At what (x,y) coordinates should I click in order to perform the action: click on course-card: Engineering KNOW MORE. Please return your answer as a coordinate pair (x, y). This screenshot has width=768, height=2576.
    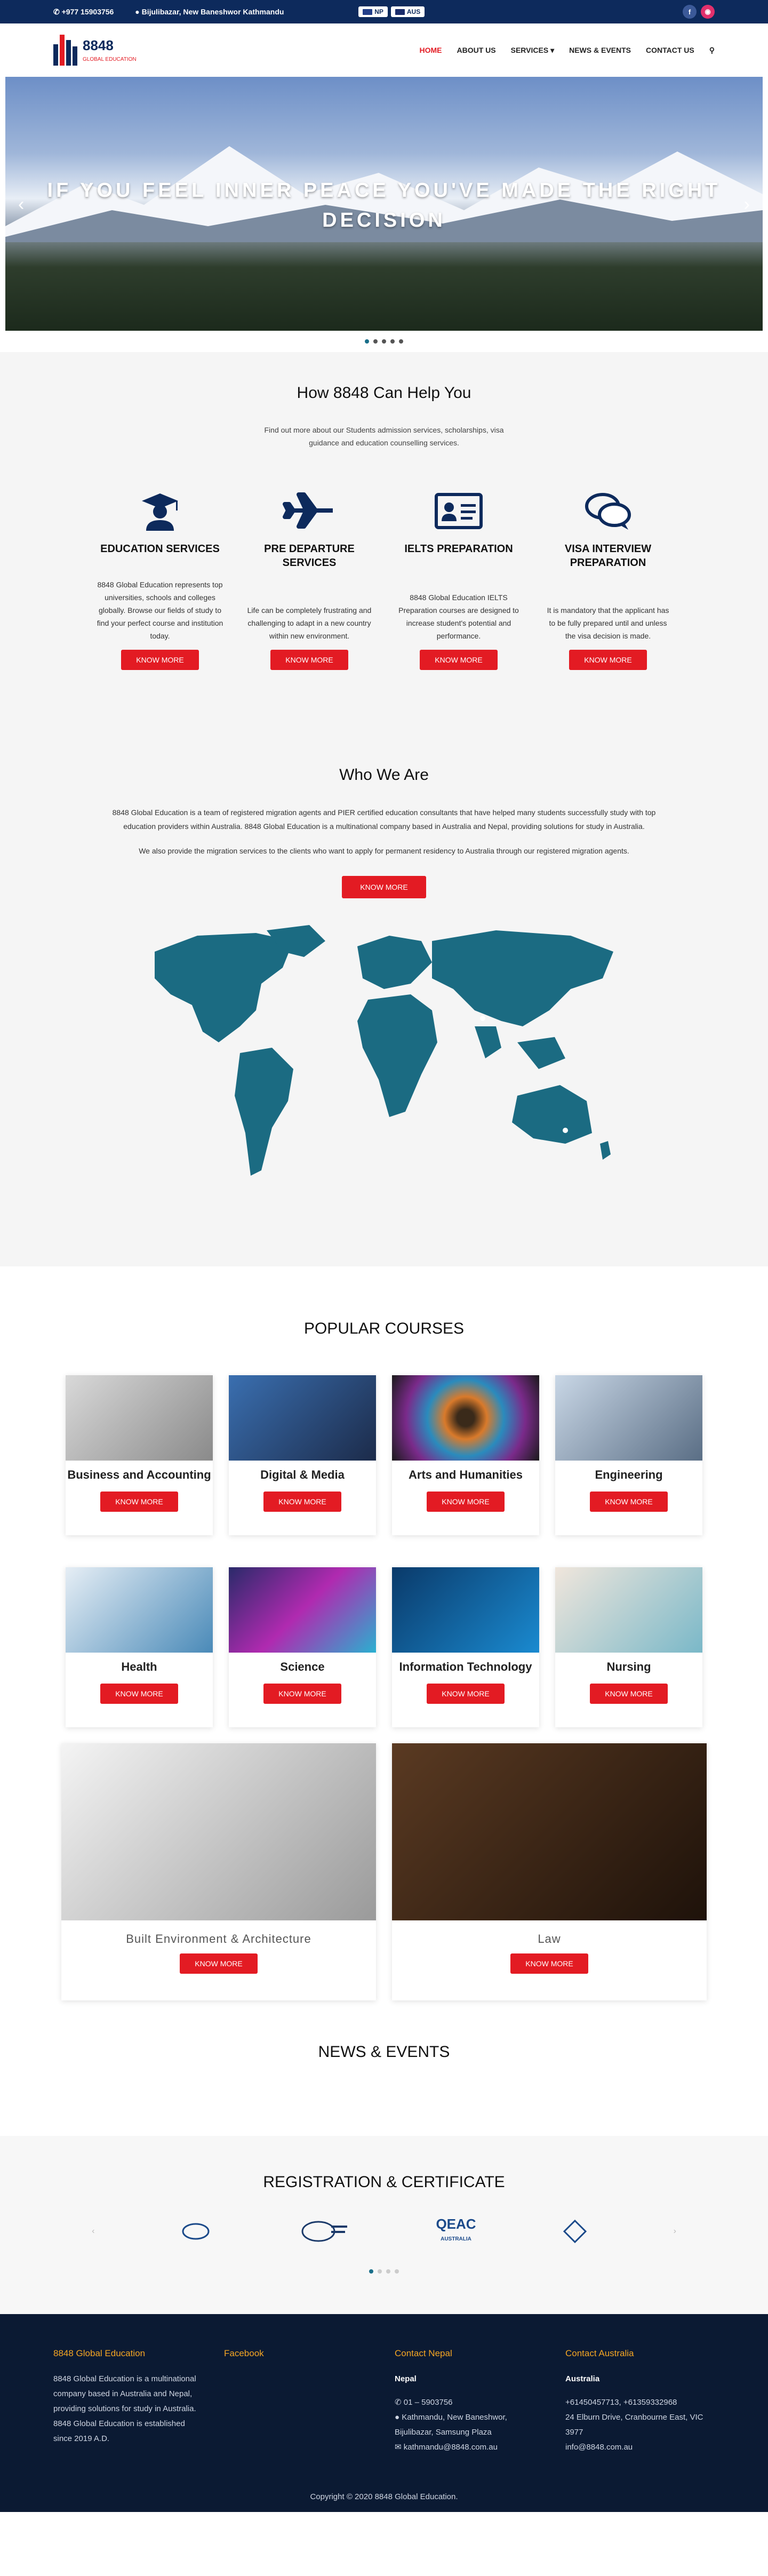
    Looking at the image, I should click on (628, 1455).